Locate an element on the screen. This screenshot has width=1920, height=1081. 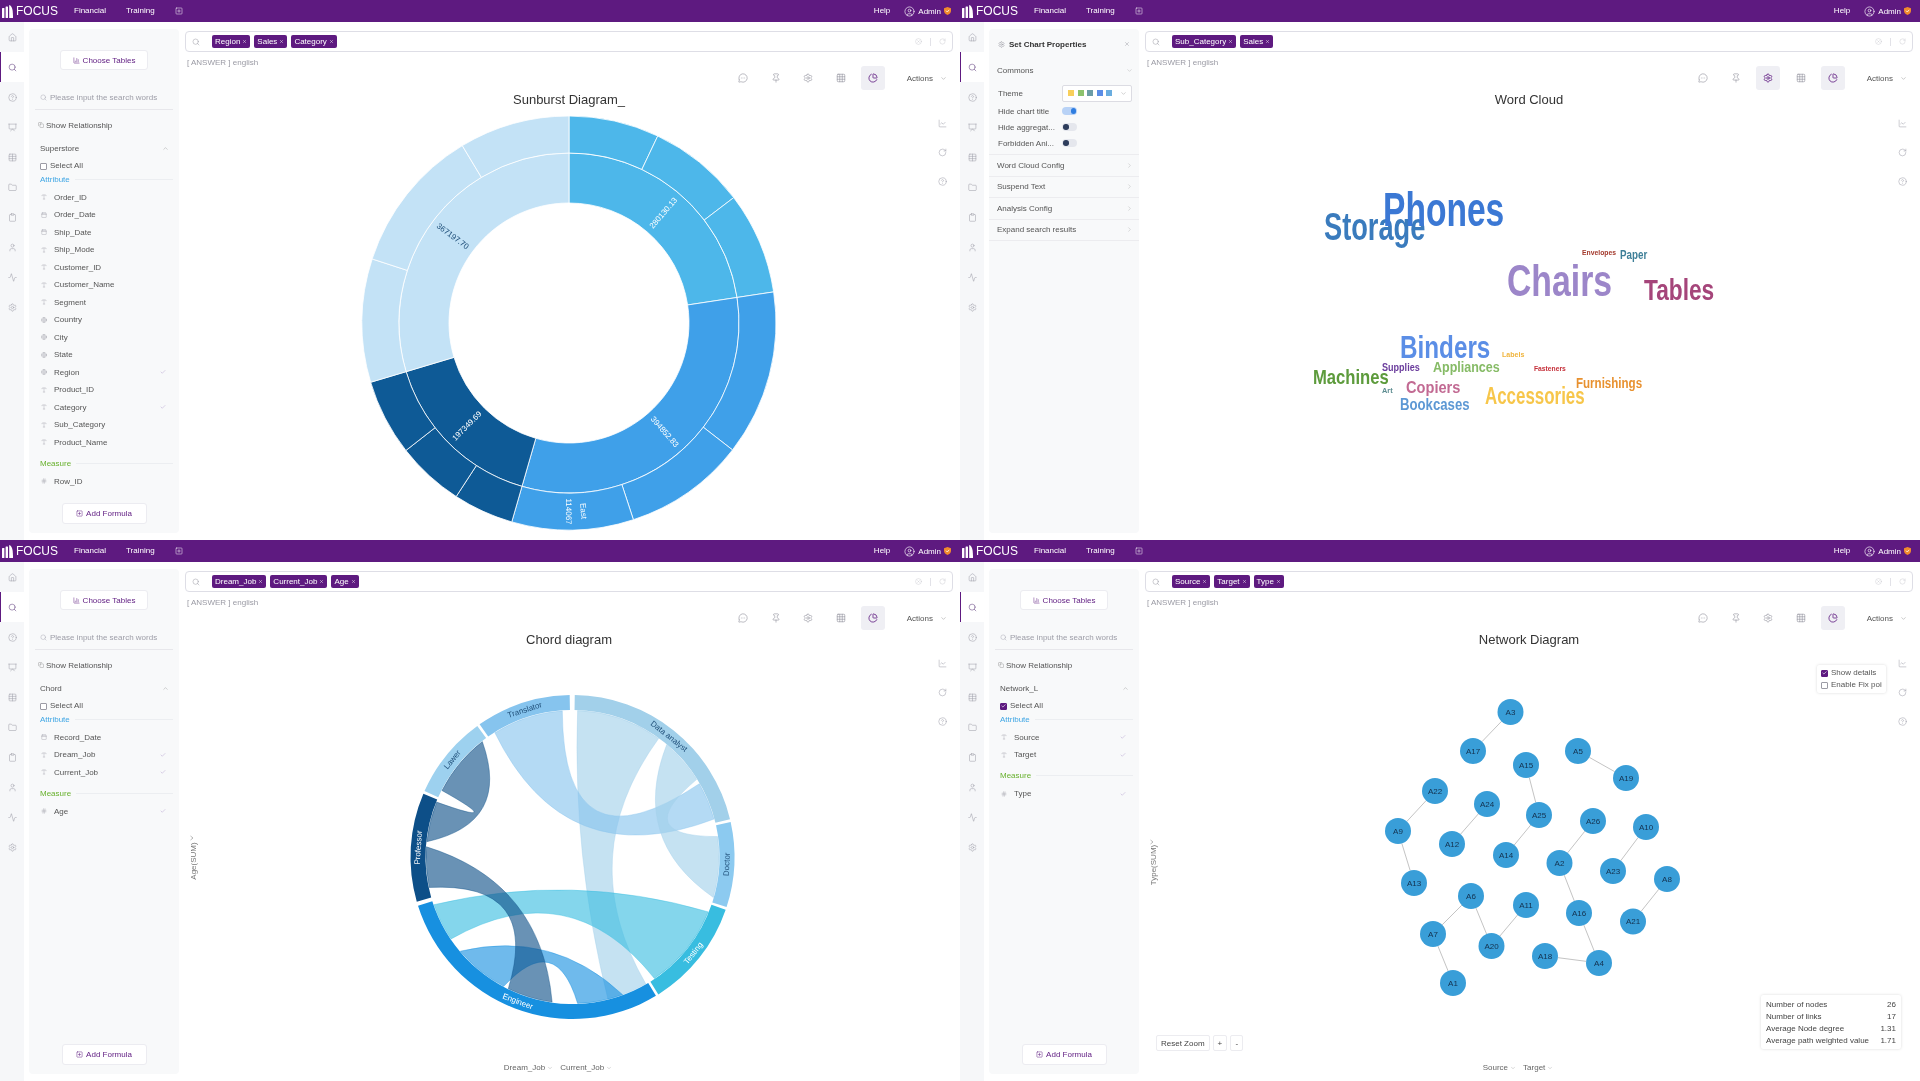
nav-link: Training is located at coordinates (1100, 551).